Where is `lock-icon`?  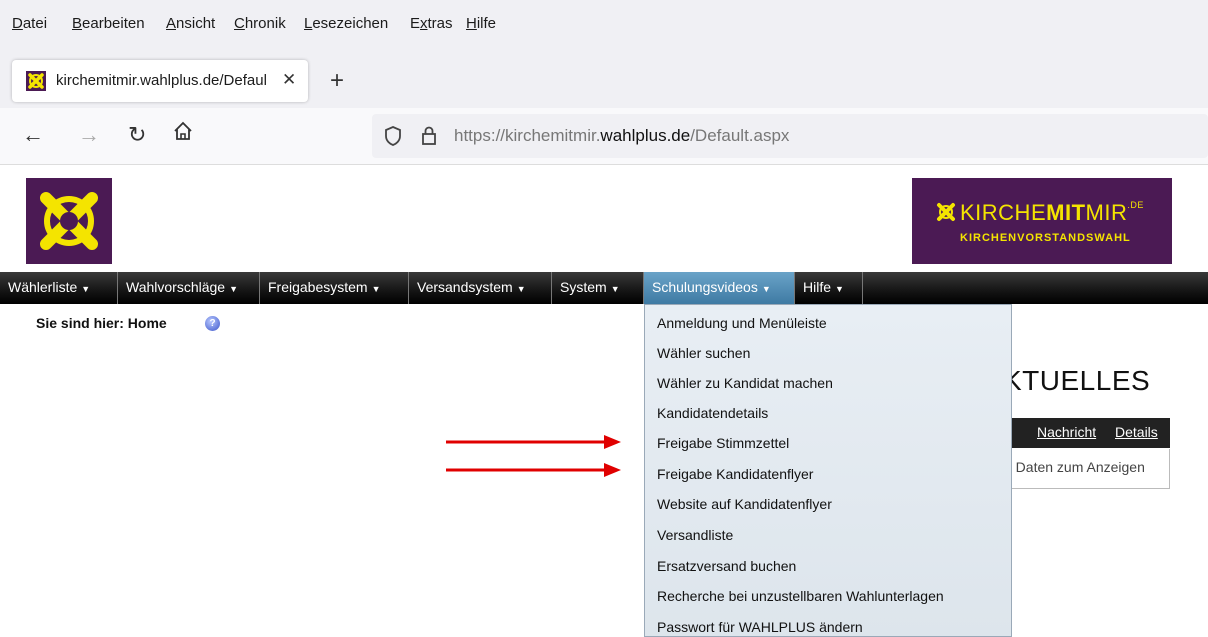
lock-icon is located at coordinates (429, 137).